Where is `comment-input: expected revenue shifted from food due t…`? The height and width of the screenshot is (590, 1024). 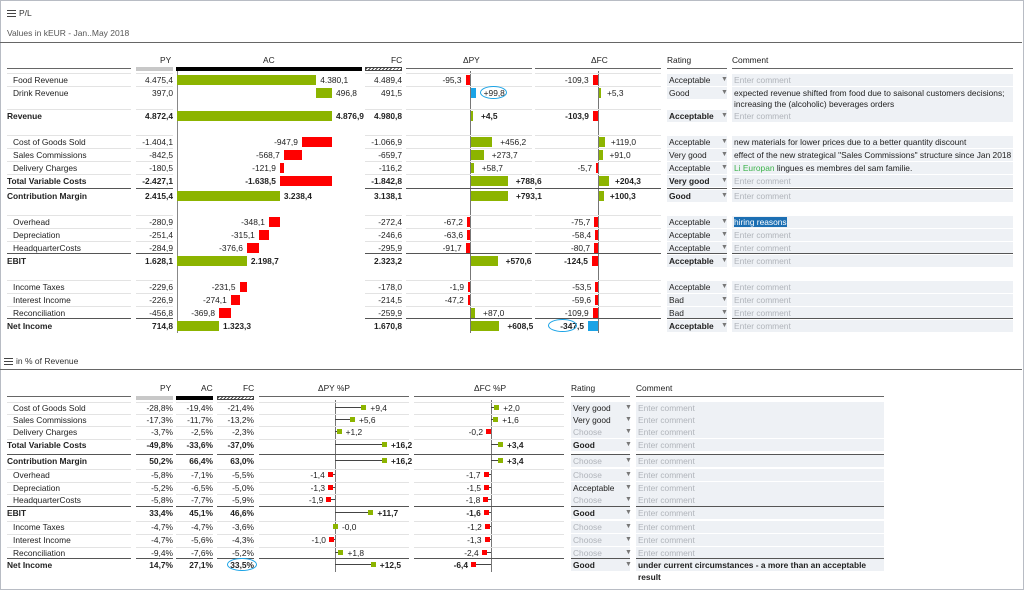 comment-input: expected revenue shifted from food due t… is located at coordinates (872, 99).